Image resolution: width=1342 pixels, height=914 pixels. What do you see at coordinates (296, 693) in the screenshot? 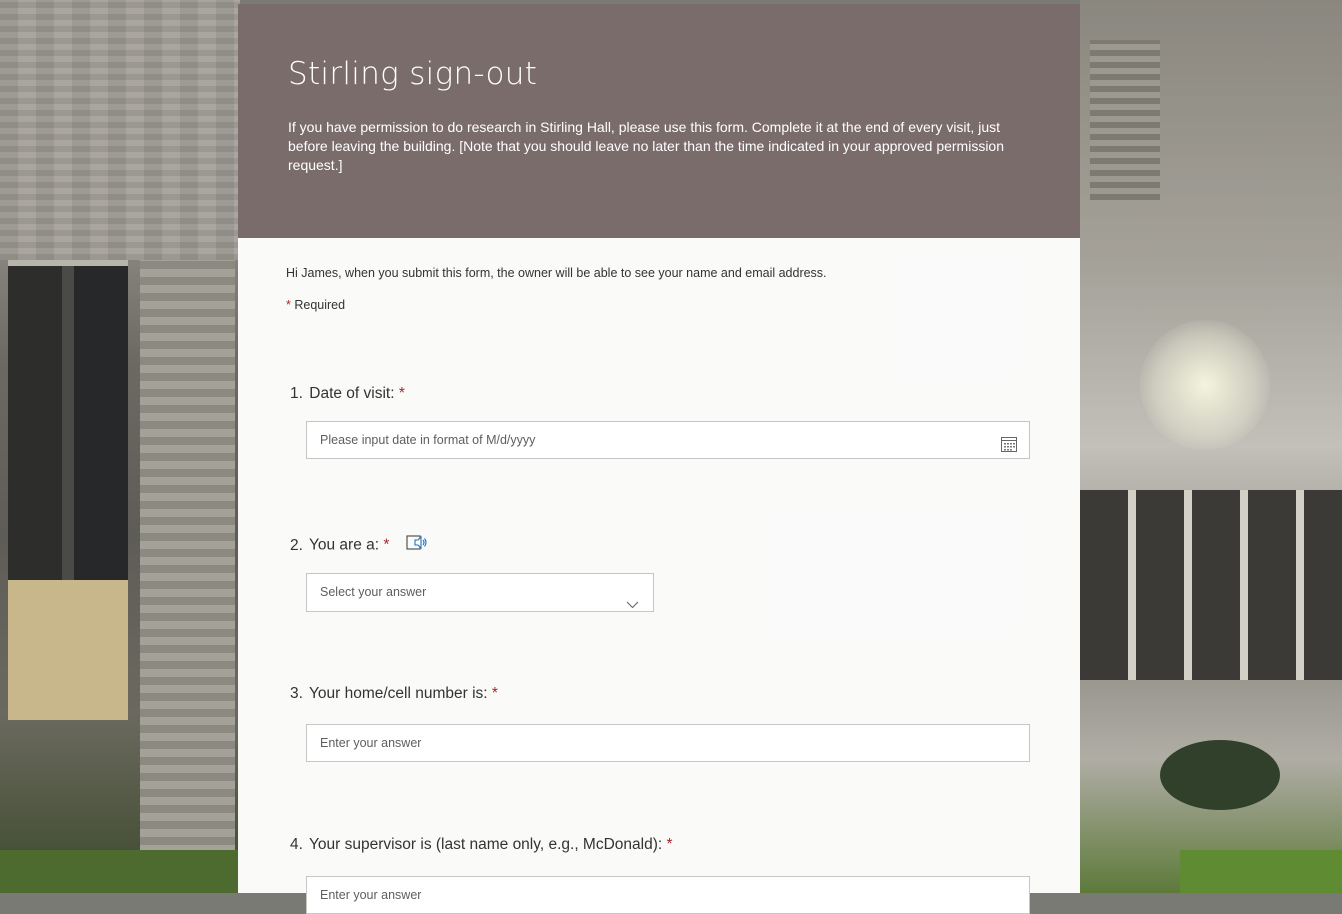
I see `question-number: 3.` at bounding box center [296, 693].